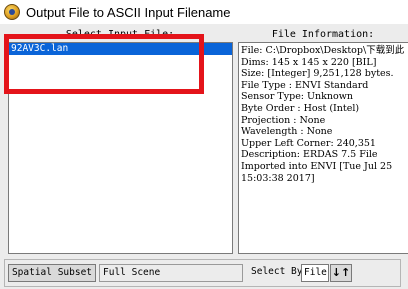  Describe the element at coordinates (12, 12) in the screenshot. I see `envi-globe-icon` at that location.